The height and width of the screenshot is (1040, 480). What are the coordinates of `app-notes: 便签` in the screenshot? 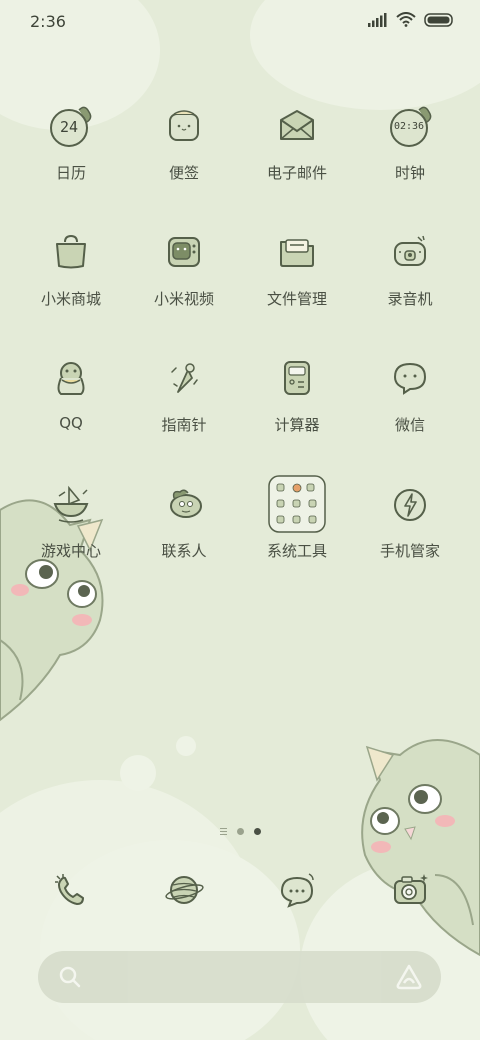 It's located at (184, 139).